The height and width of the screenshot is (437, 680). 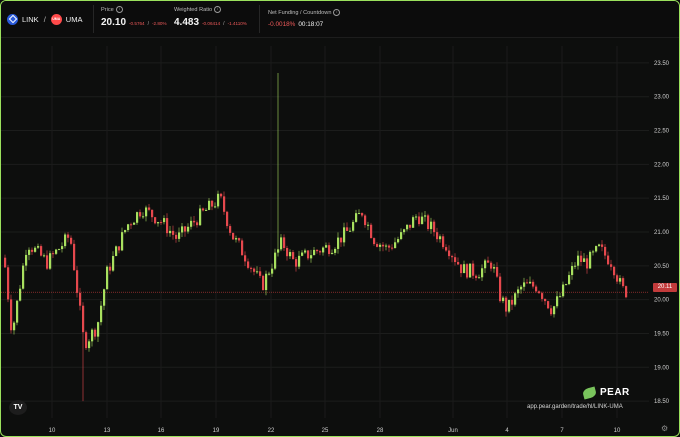 I want to click on weighted-ratio-label: Weighted Ratio, so click(x=193, y=9).